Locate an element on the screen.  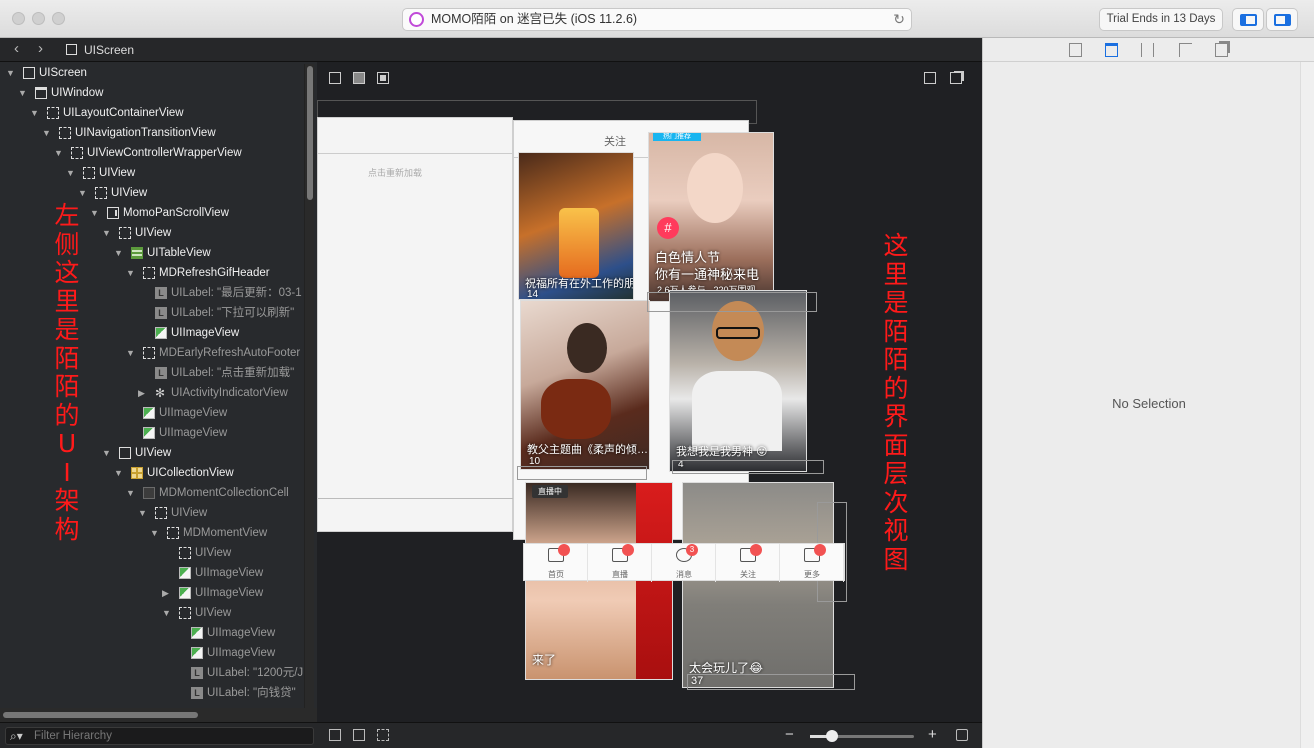
trial-button: Trial Ends in 13 Days is located at coordinates (1161, 19).